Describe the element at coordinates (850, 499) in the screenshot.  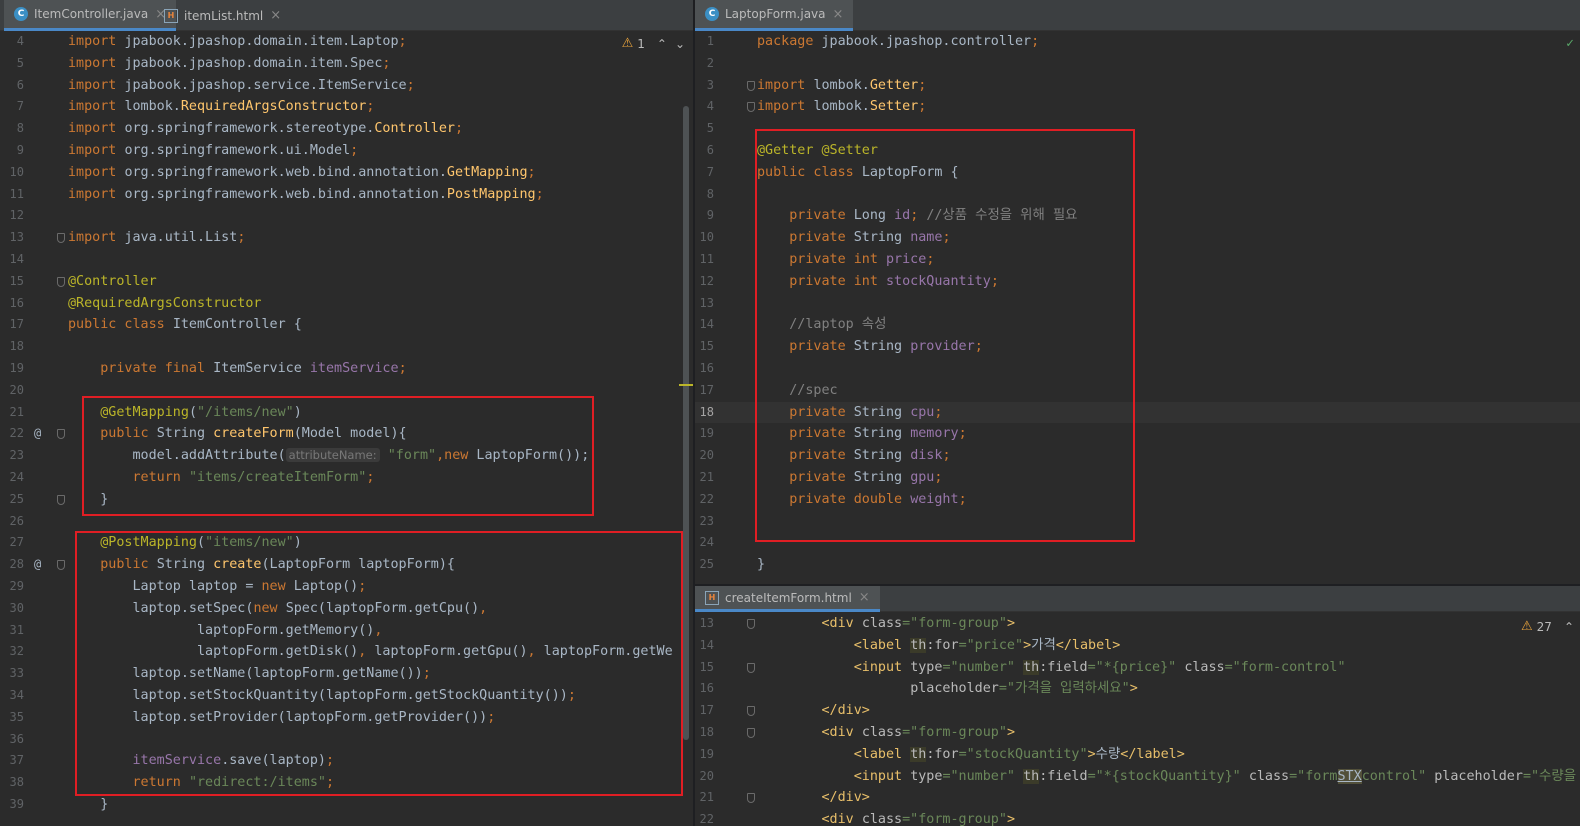
I see `code-token: private double` at that location.